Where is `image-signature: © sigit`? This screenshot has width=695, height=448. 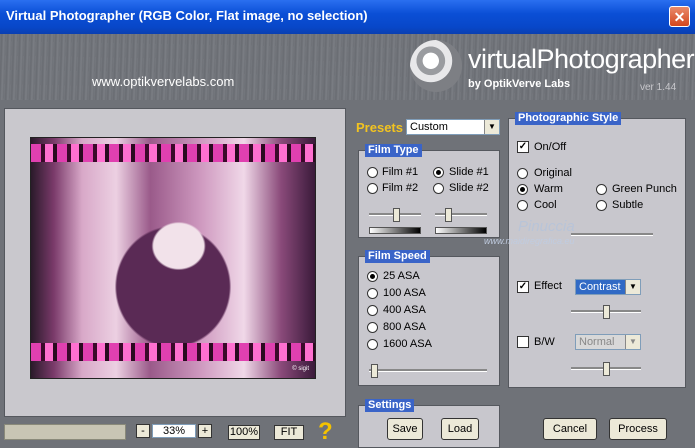 image-signature: © sigit is located at coordinates (300, 369).